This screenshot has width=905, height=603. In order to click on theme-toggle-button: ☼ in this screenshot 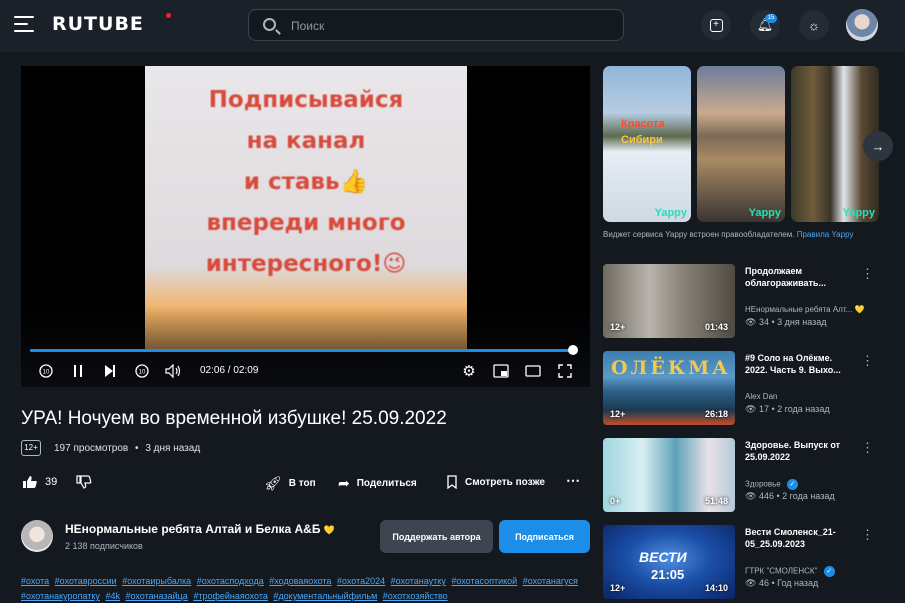, I will do `click(814, 25)`.